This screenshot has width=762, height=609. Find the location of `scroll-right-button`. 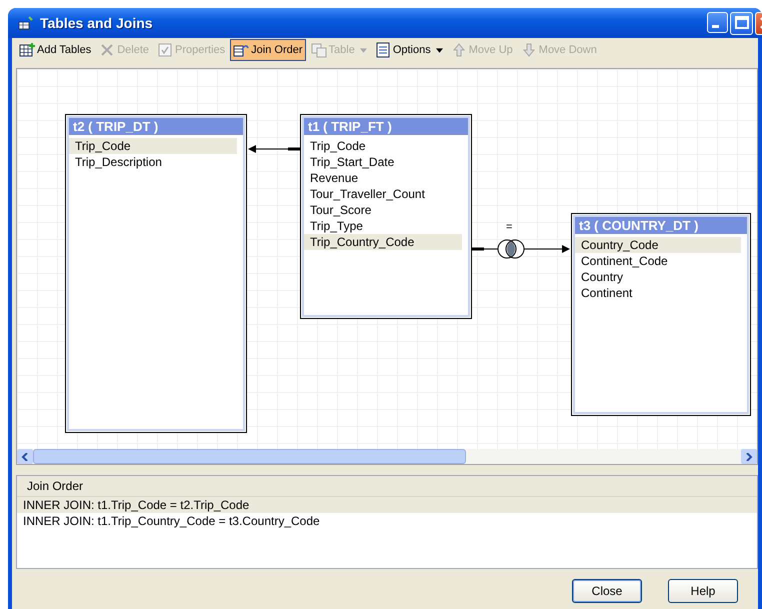

scroll-right-button is located at coordinates (749, 456).